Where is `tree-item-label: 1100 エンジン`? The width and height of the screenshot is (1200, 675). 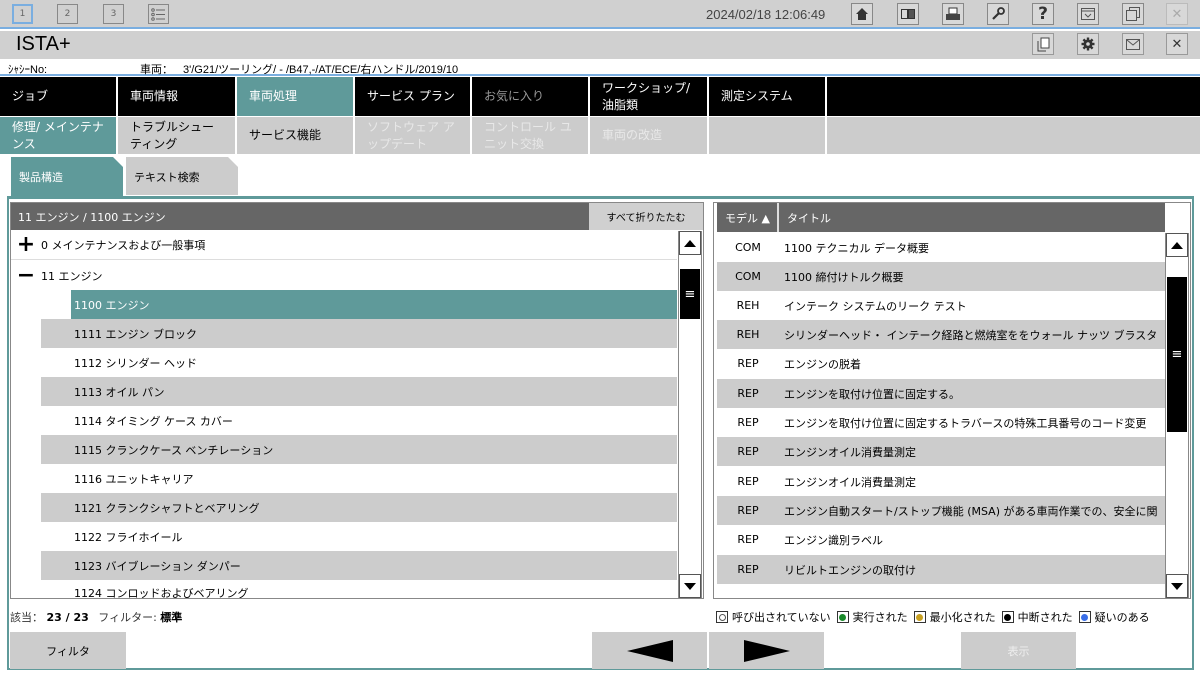
tree-item-label: 1100 エンジン is located at coordinates (112, 305).